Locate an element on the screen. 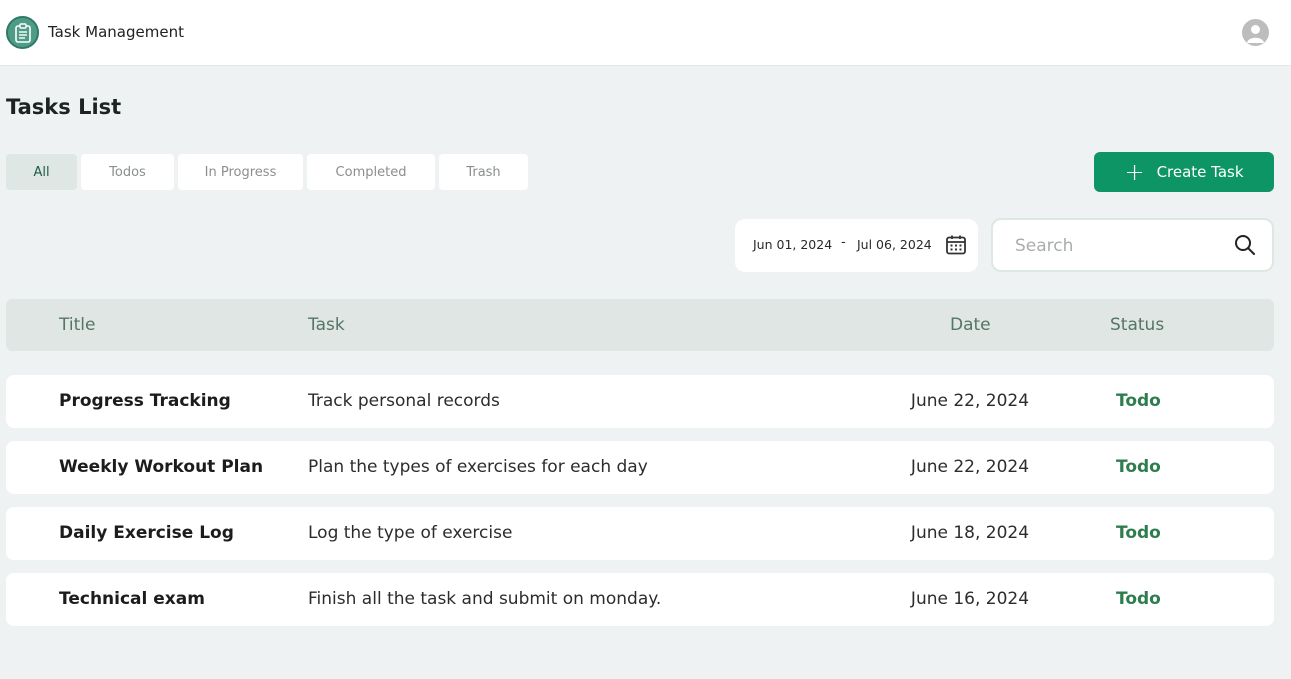 This screenshot has width=1291, height=679. tab-trash: Trash is located at coordinates (483, 172).